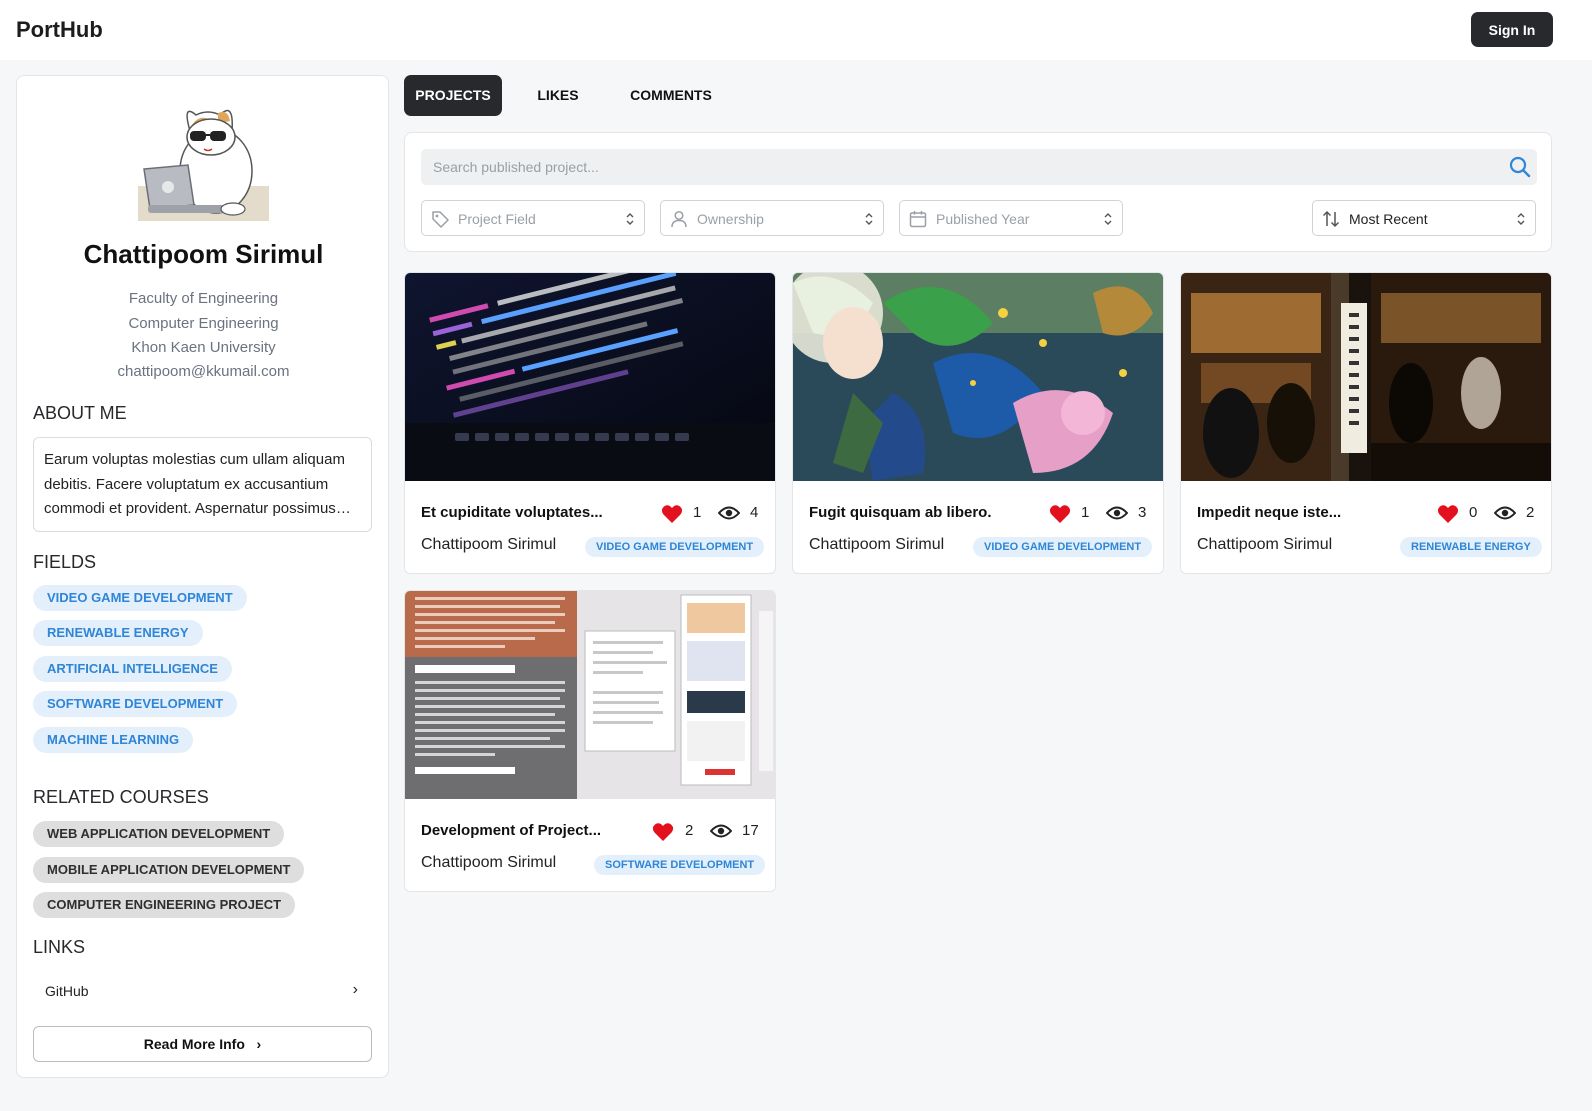  What do you see at coordinates (132, 669) in the screenshot?
I see `field-chip: ARTIFICIAL INTELLIGENCE` at bounding box center [132, 669].